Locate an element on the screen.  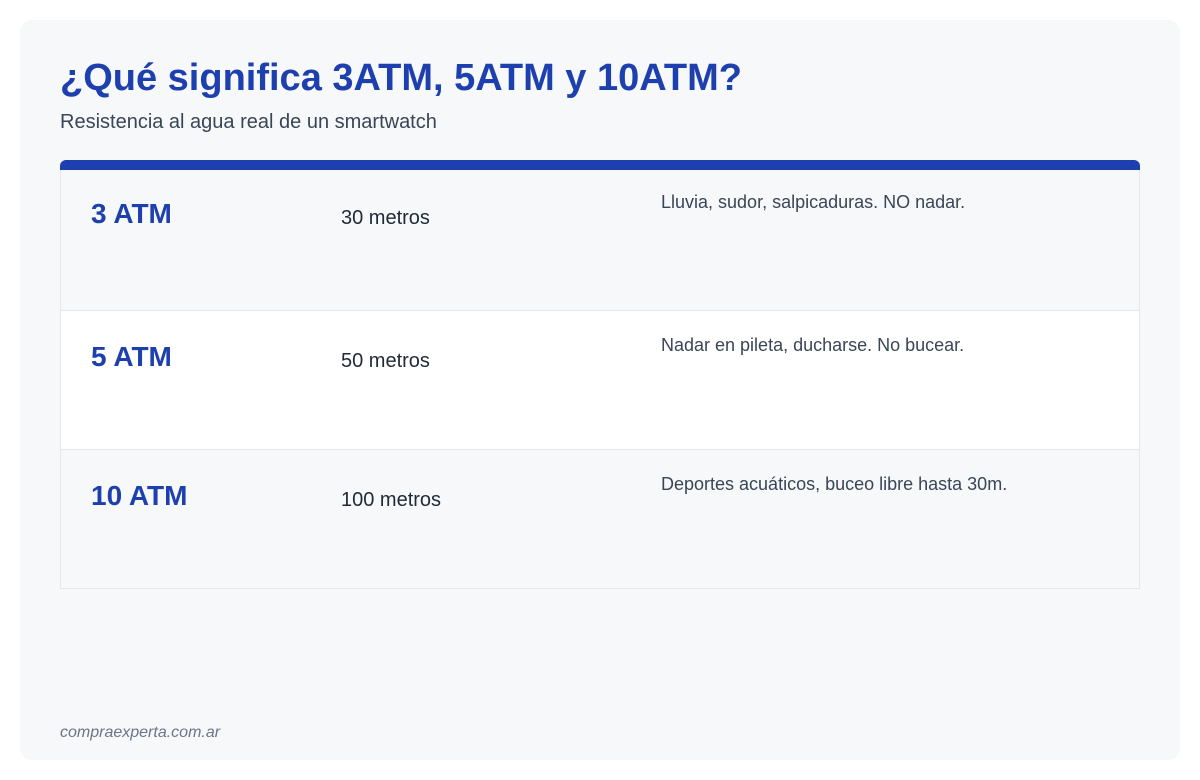
usage-description: Lluvia, sudor, salpicaduras. NO nadar. is located at coordinates (813, 202).